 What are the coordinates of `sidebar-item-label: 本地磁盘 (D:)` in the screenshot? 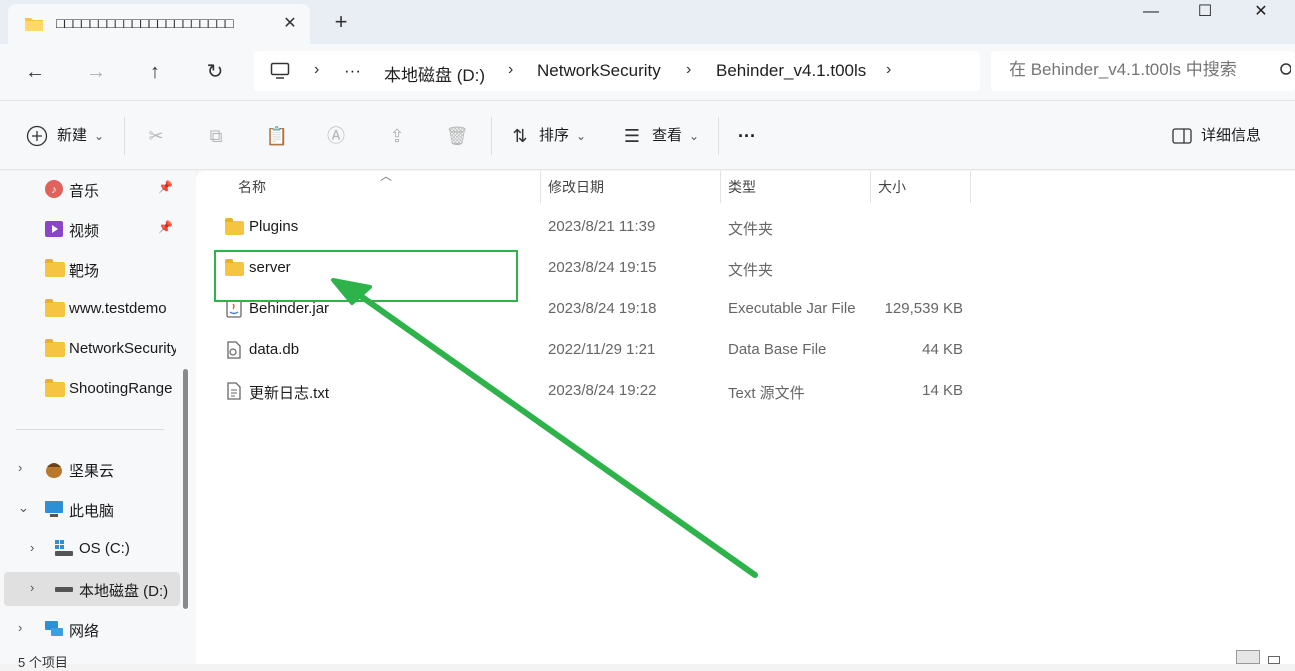 It's located at (124, 591).